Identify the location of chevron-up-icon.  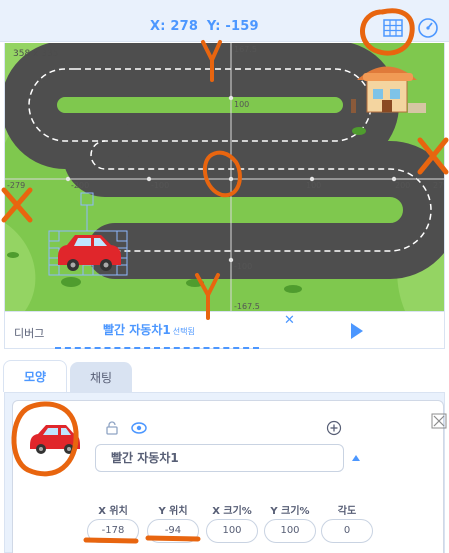
(356, 458).